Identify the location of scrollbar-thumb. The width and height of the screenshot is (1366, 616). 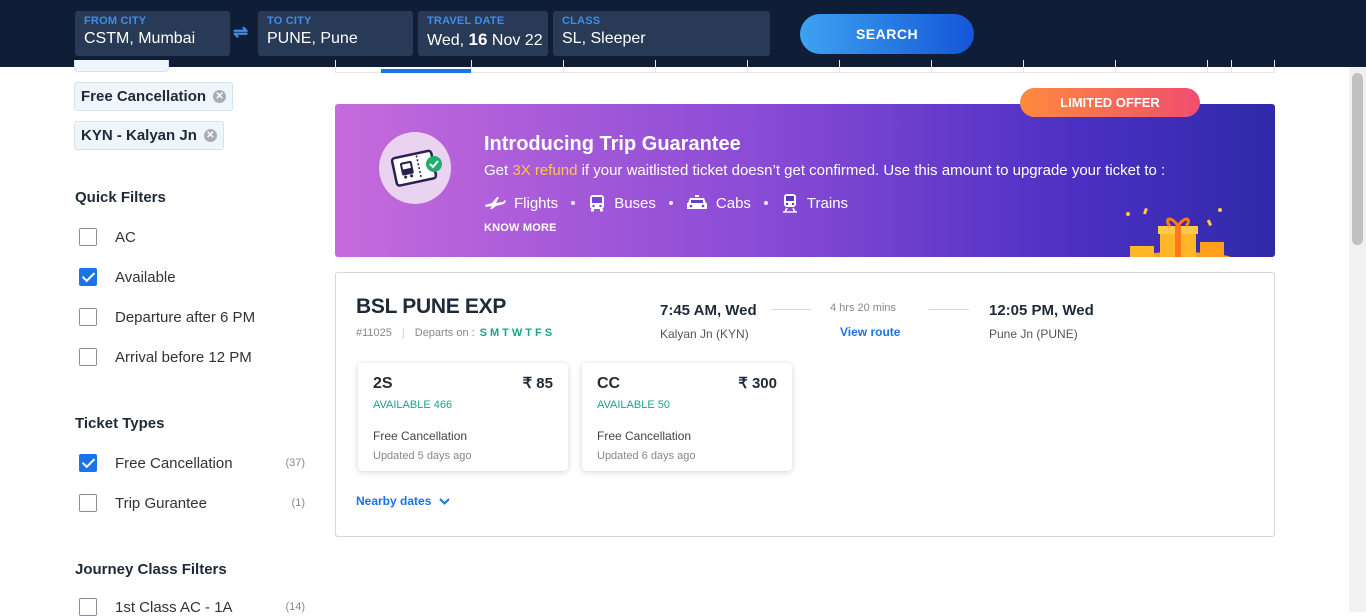
(1357, 159).